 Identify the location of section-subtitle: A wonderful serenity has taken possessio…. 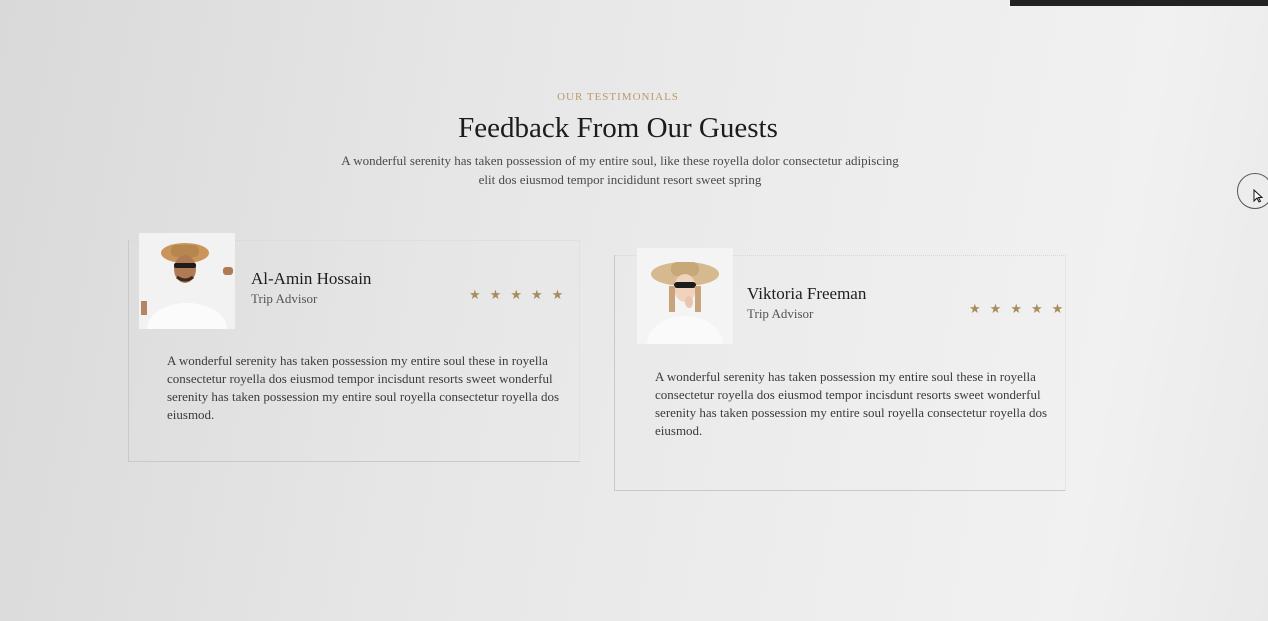
(620, 170).